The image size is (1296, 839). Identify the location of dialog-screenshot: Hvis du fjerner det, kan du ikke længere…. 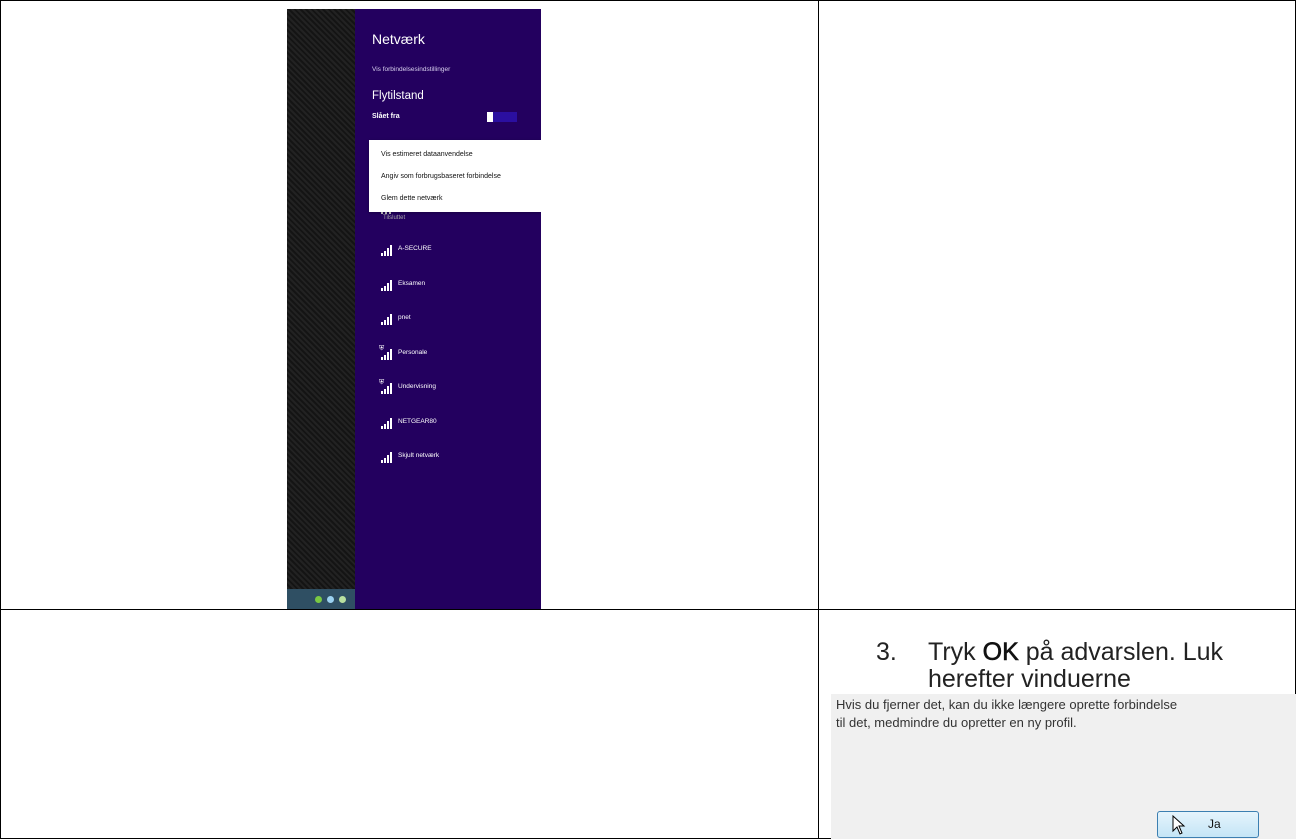
(1063, 766).